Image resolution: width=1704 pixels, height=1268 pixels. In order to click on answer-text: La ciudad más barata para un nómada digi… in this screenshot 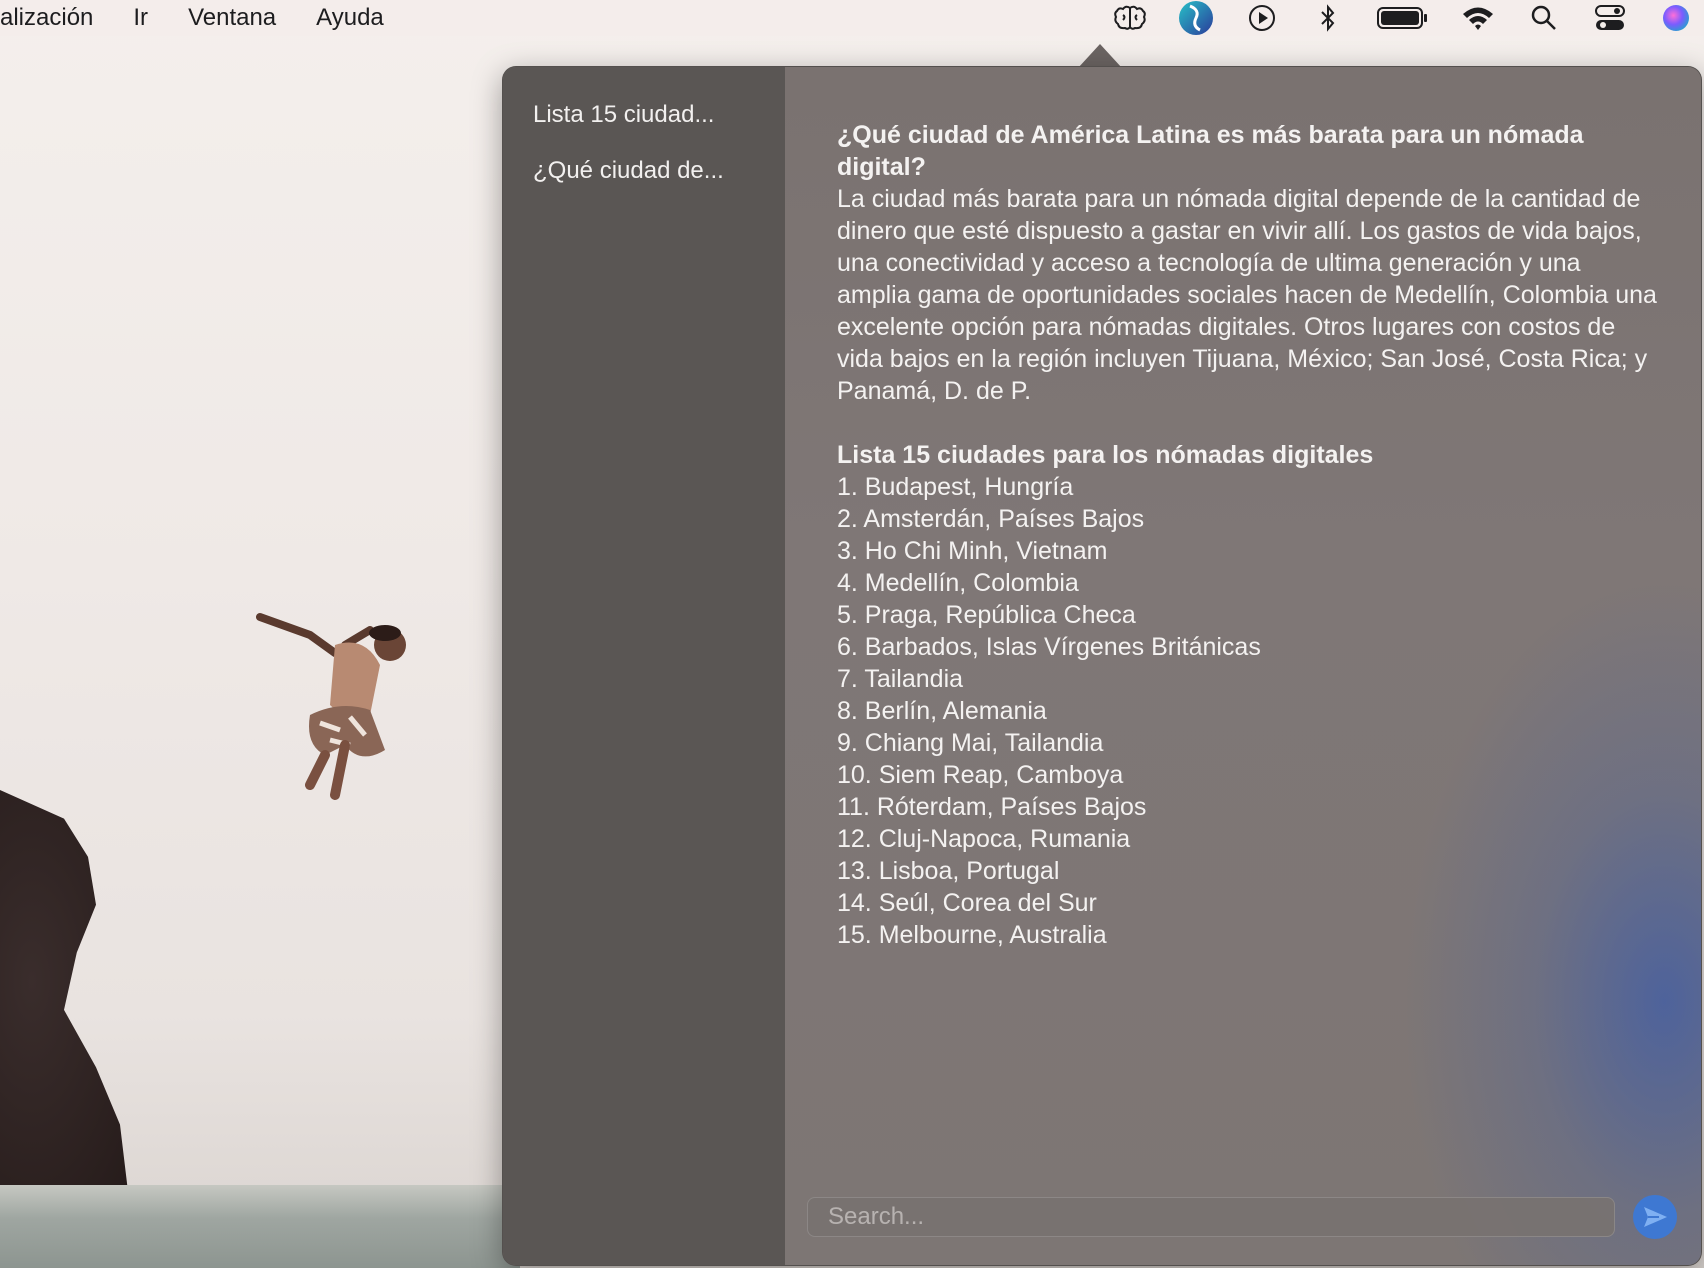, I will do `click(1247, 295)`.